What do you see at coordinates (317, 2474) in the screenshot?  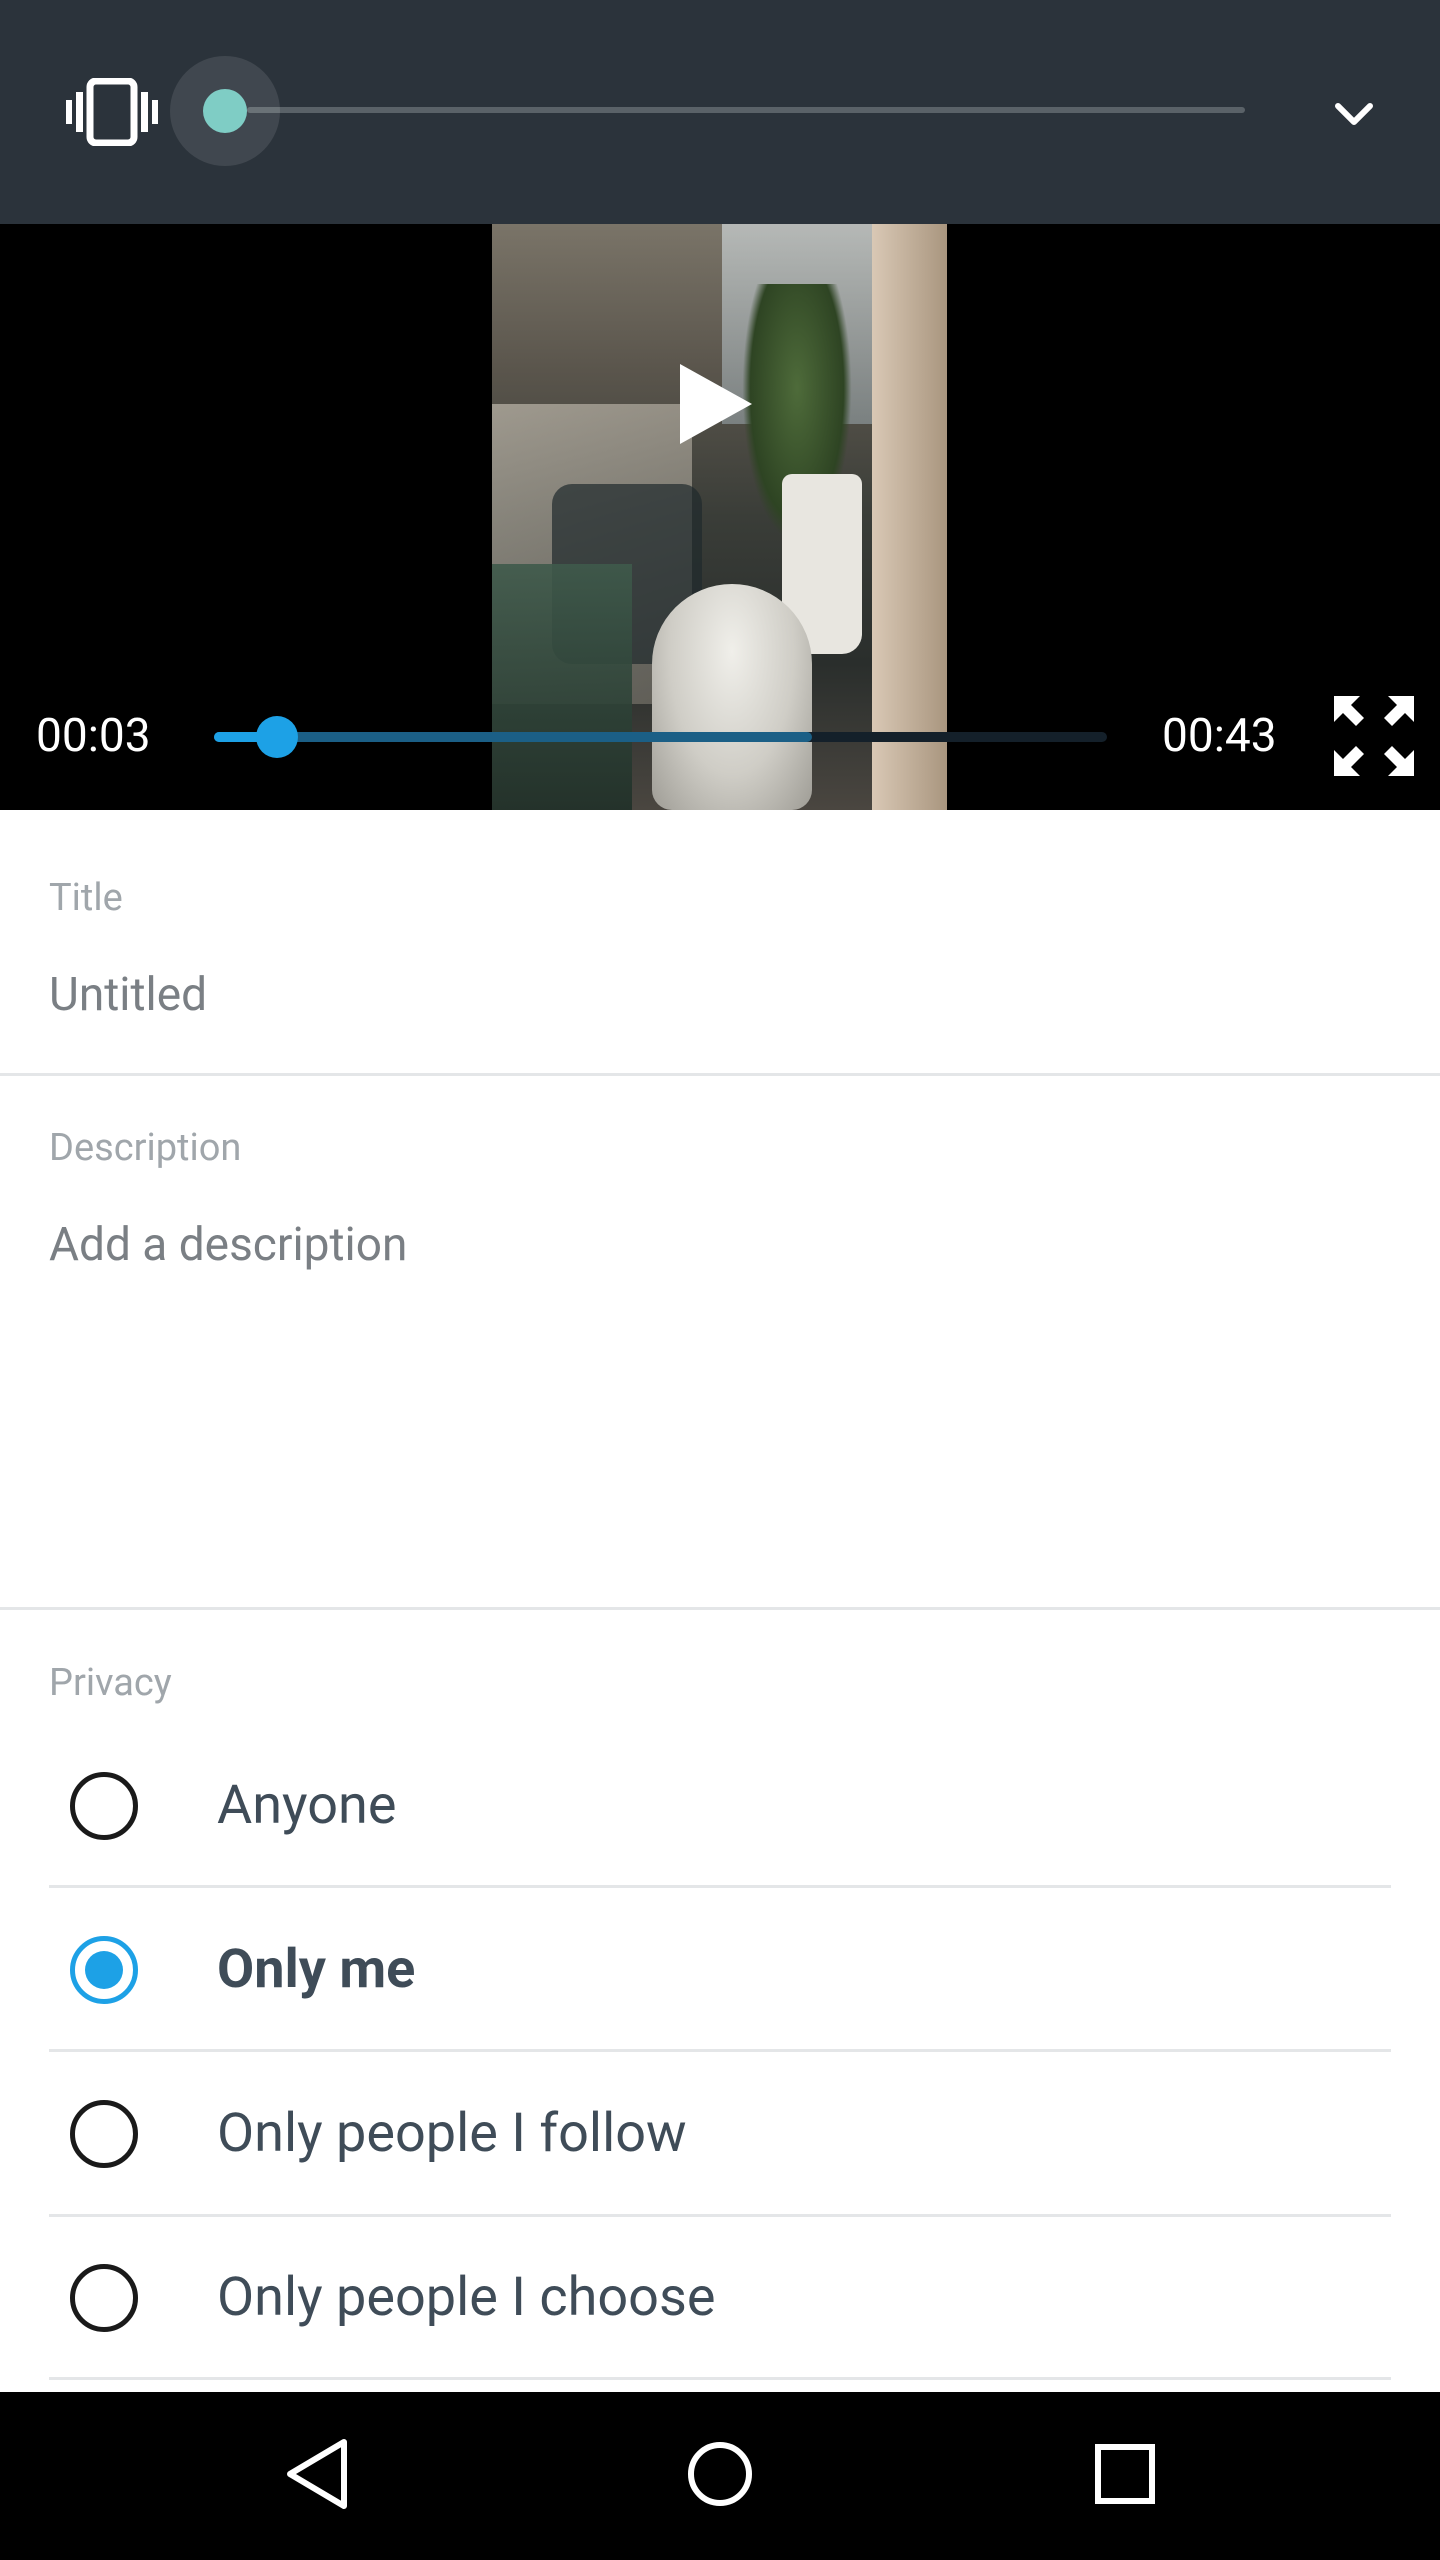 I see `back-icon` at bounding box center [317, 2474].